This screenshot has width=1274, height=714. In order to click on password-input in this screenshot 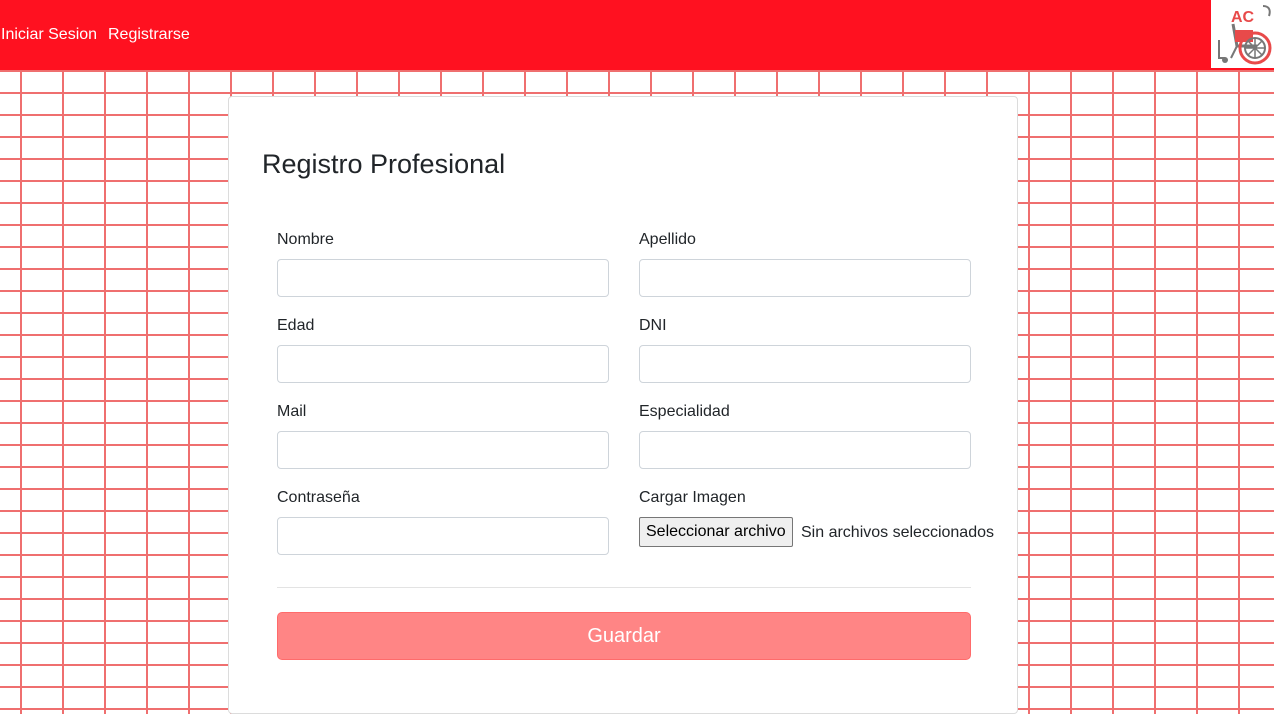, I will do `click(443, 536)`.